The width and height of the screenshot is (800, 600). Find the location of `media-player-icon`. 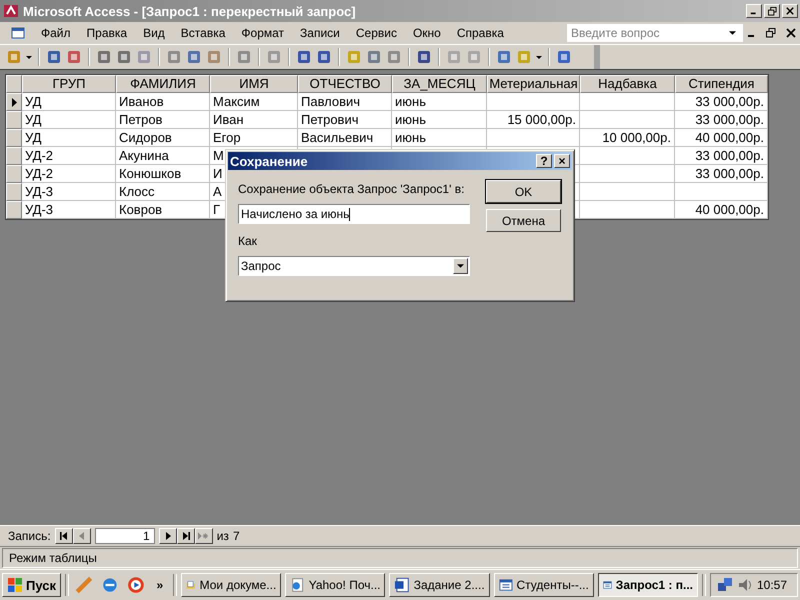

media-player-icon is located at coordinates (135, 585).